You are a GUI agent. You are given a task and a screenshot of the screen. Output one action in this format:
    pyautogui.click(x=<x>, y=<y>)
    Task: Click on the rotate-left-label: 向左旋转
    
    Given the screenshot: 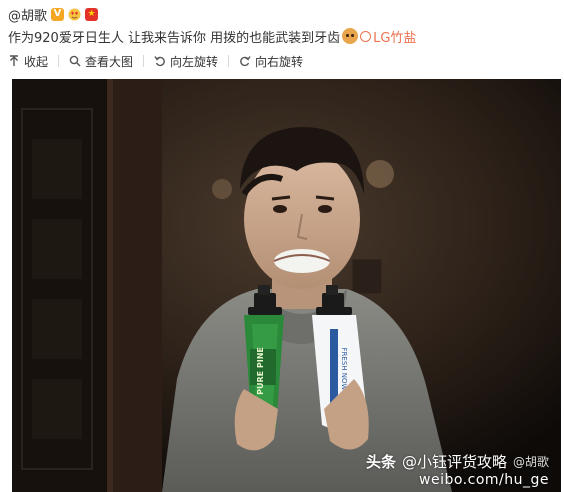 What is the action you would take?
    pyautogui.click(x=194, y=61)
    